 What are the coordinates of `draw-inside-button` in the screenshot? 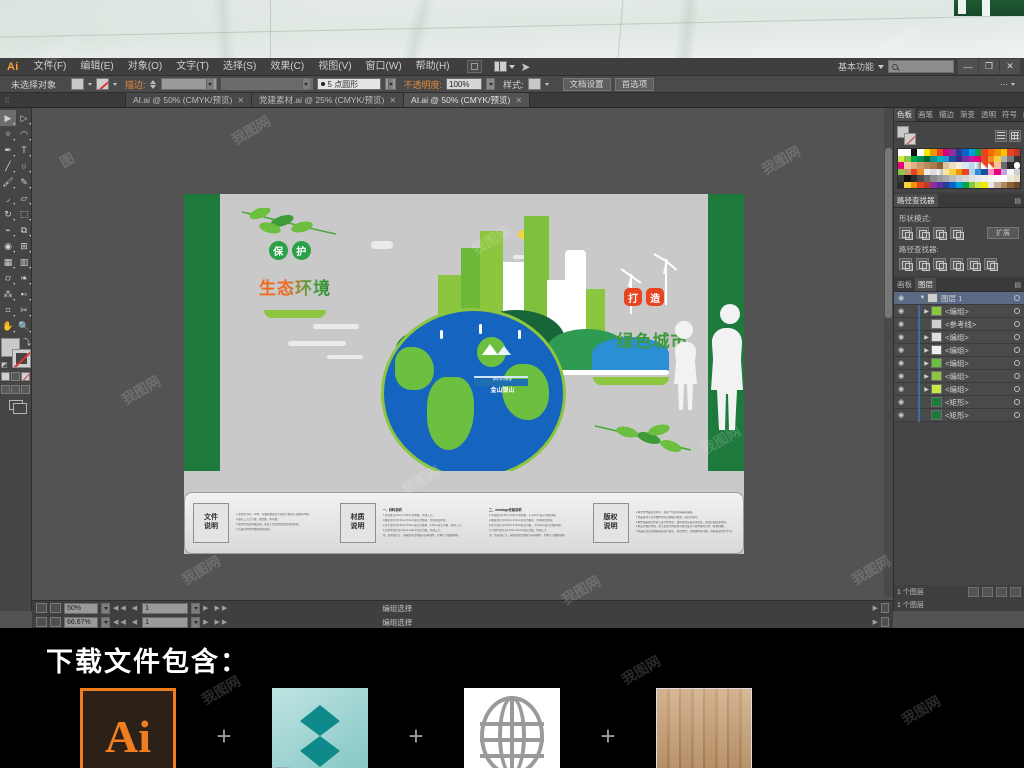 It's located at (25, 389).